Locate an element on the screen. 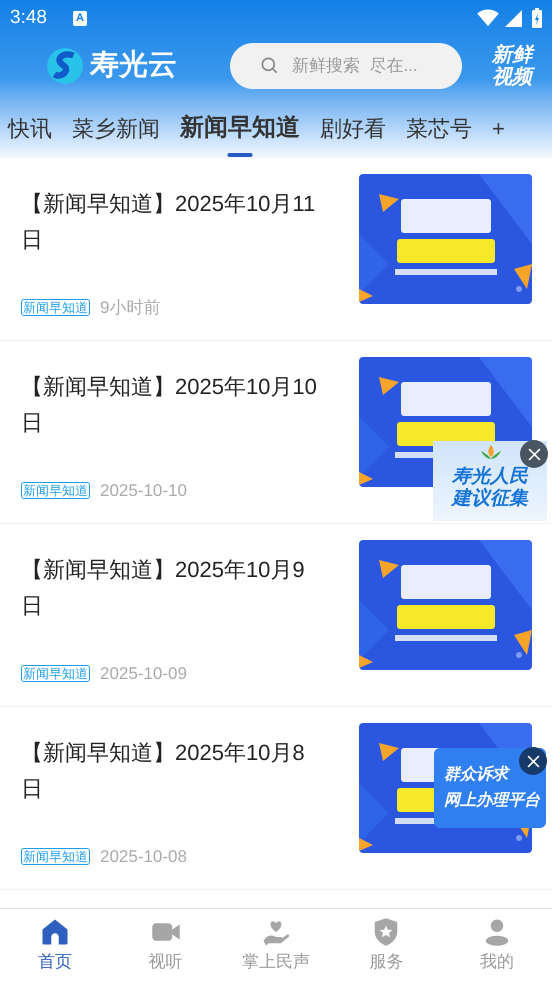 The height and width of the screenshot is (983, 552). nav-tab: 首页 is located at coordinates (55, 946).